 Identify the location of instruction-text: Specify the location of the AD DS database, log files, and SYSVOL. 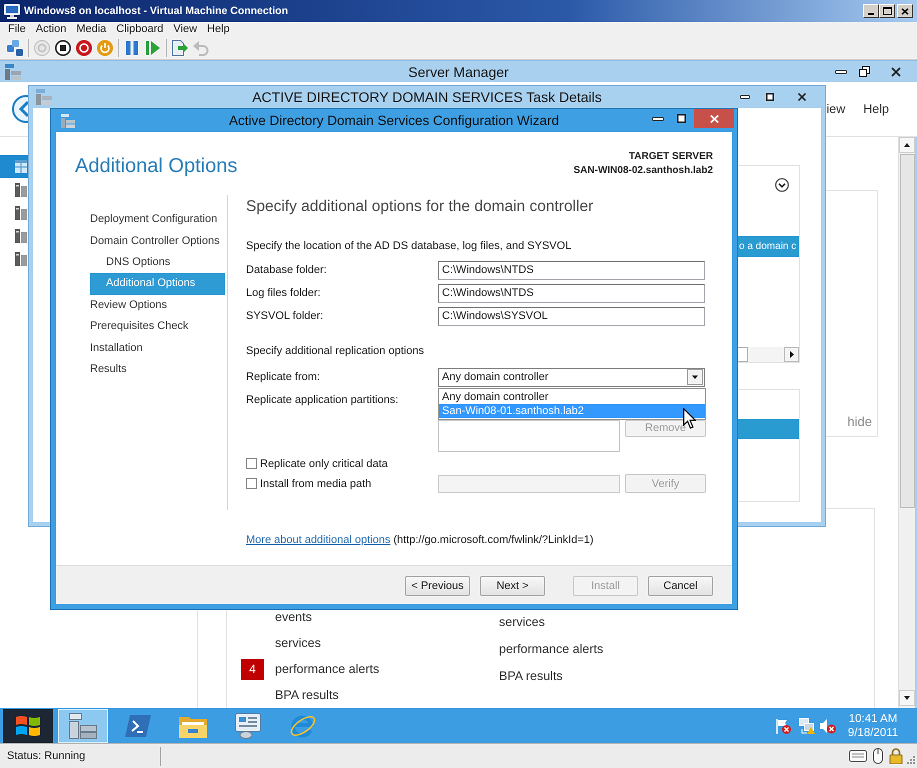
(409, 246).